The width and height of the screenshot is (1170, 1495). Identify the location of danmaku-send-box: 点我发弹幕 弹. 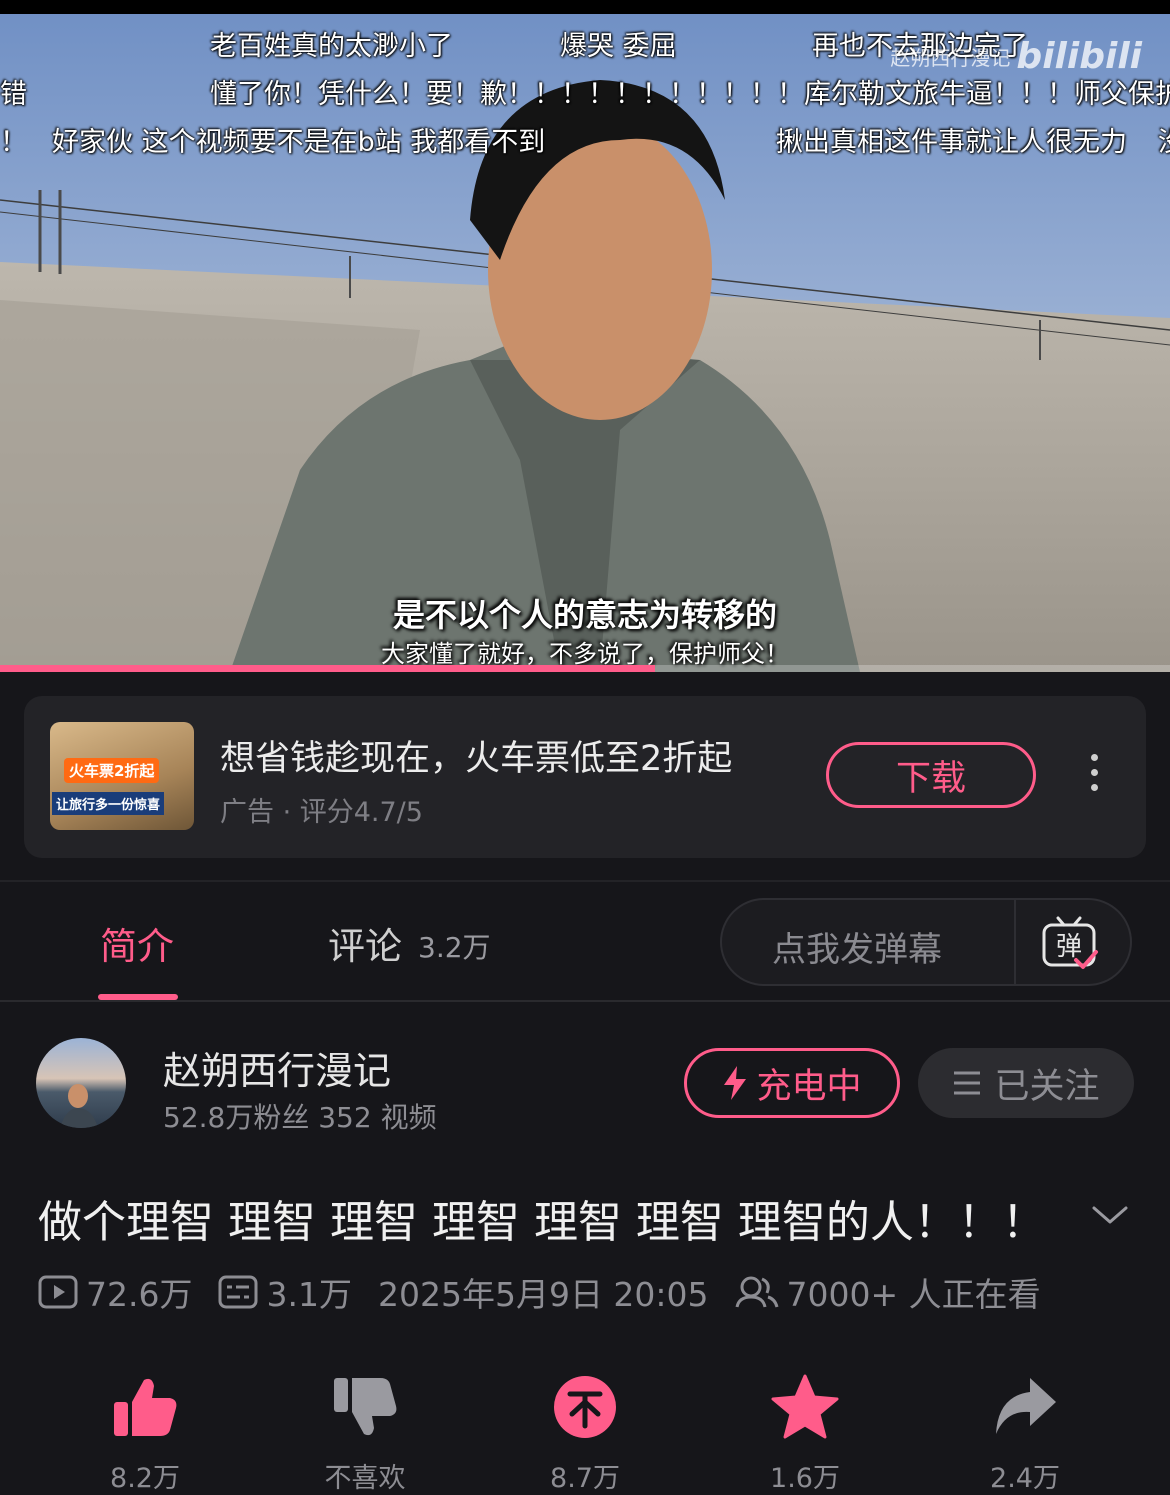
(926, 942).